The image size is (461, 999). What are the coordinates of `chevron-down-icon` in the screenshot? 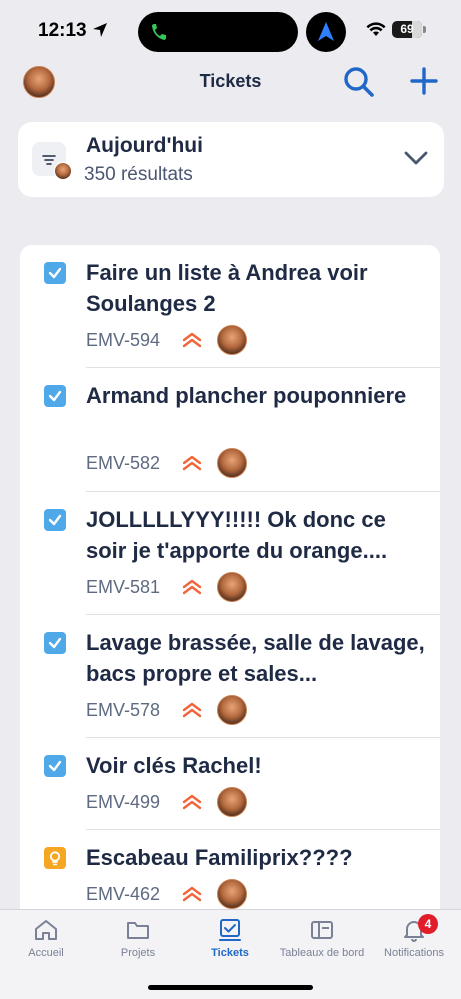 It's located at (416, 158).